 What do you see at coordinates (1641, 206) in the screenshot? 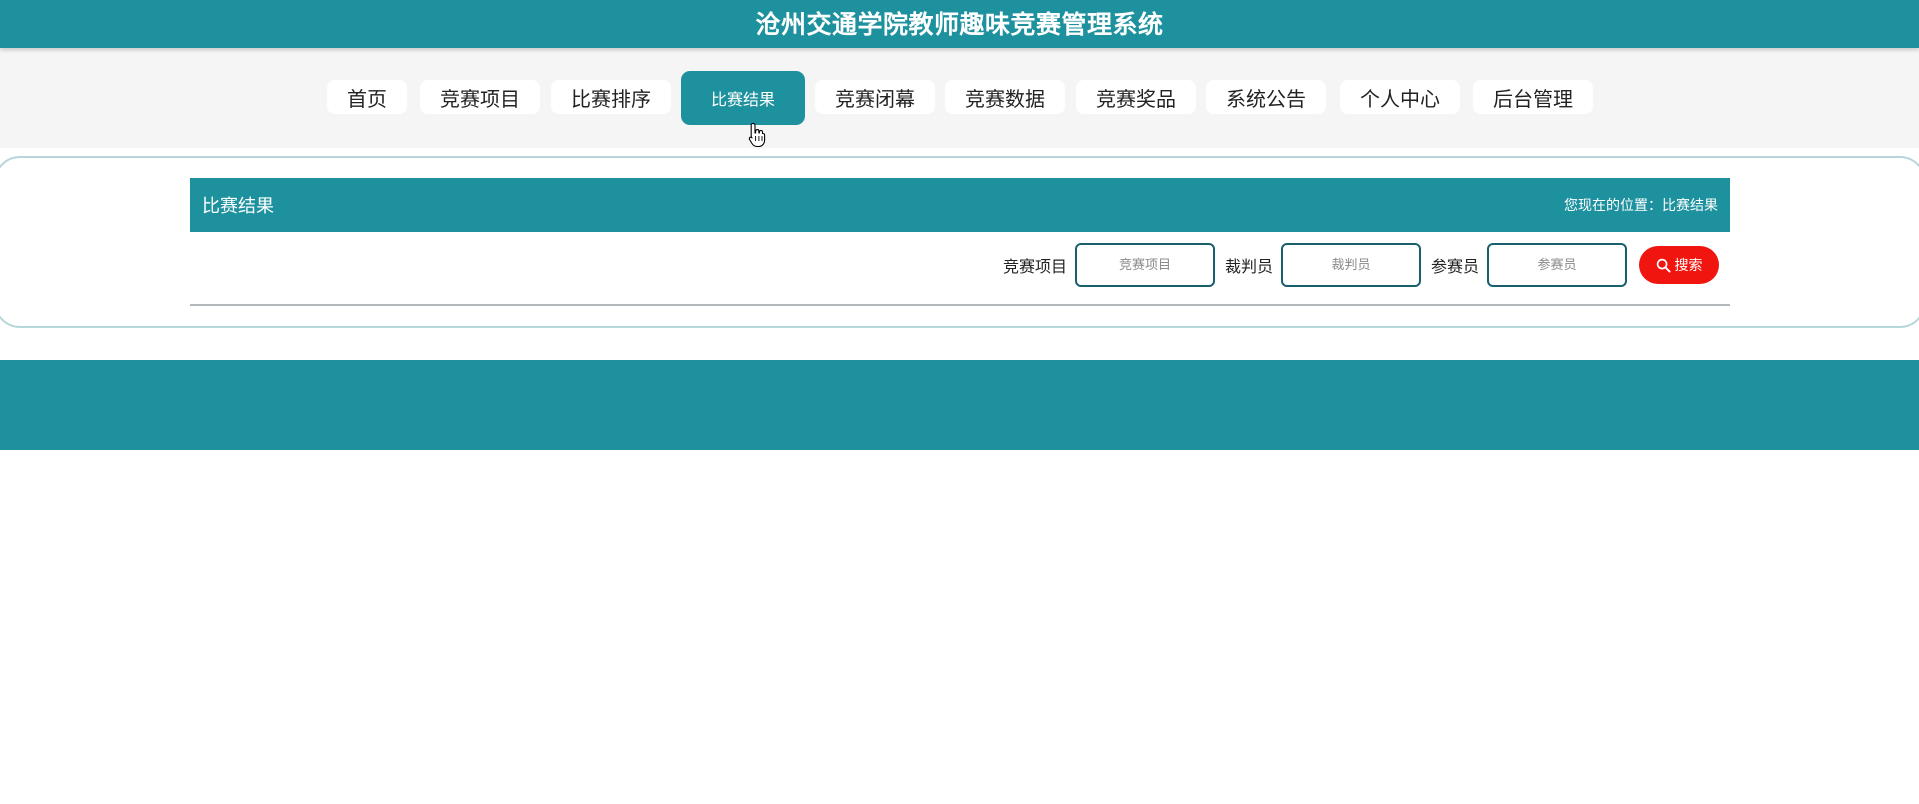
I see `breadcrumb: 您现在的位置：比赛结果` at bounding box center [1641, 206].